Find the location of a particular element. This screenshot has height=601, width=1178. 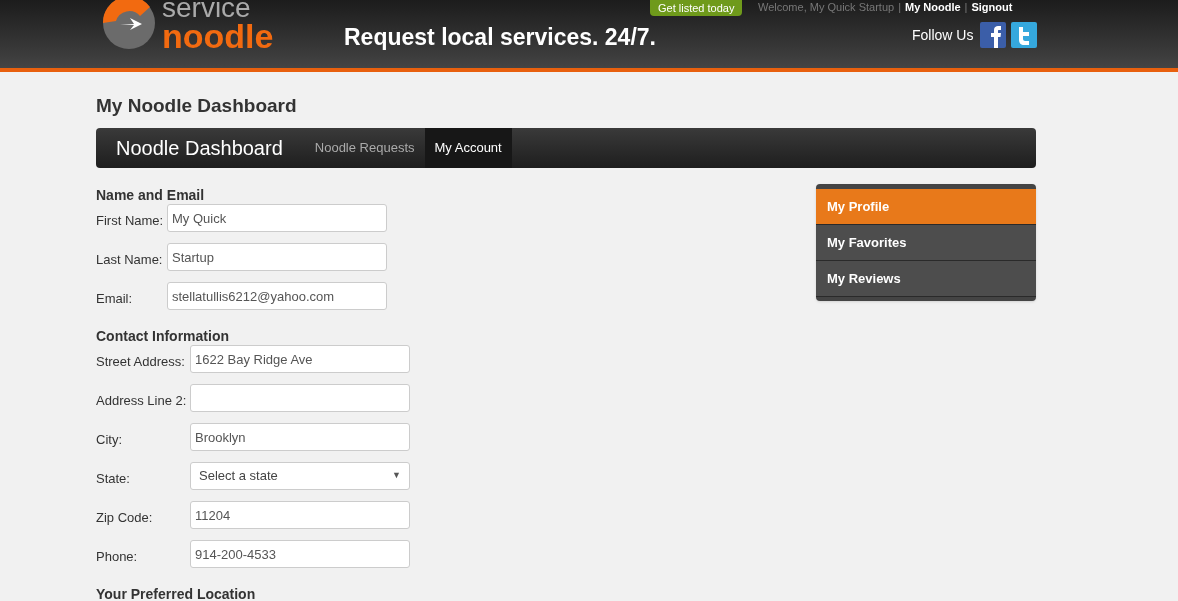

state-select: Select a state ▼ is located at coordinates (300, 476).